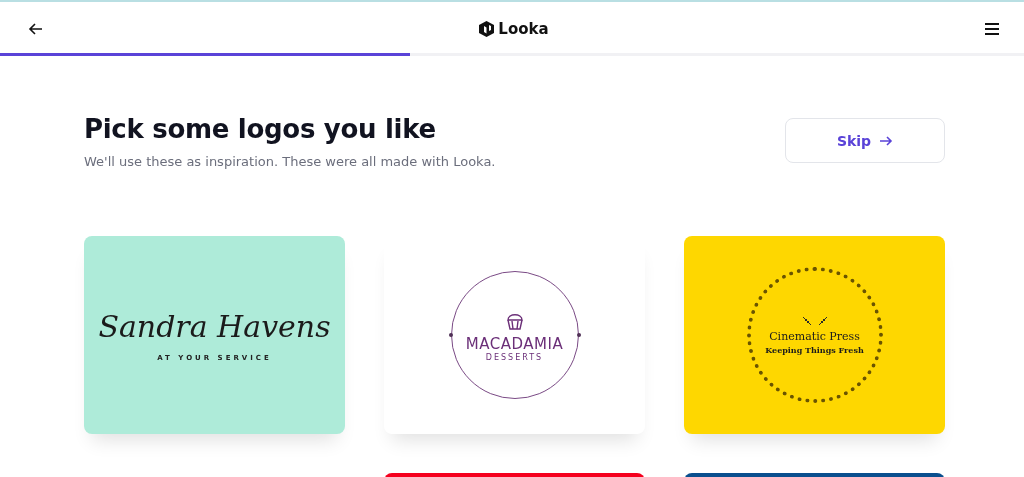  I want to click on logo-name: Sandra Havens, so click(214, 326).